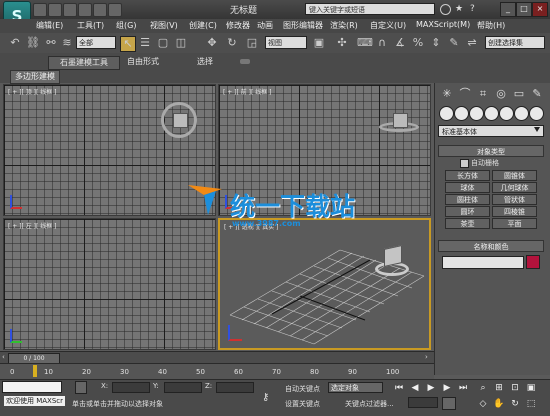  I want to click on undo-icon: ↶, so click(15, 43).